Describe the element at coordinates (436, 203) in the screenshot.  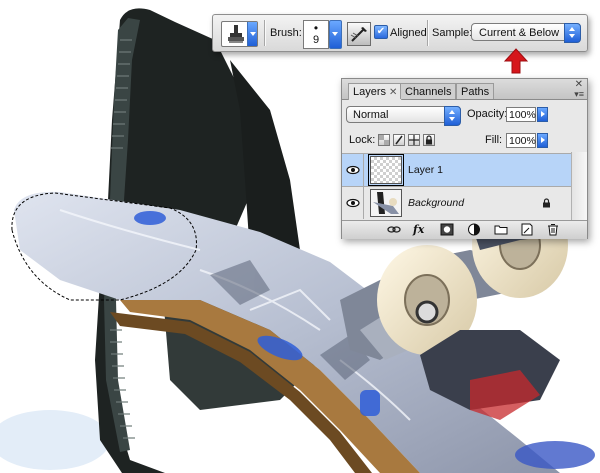
I see `layer-name: Background` at that location.